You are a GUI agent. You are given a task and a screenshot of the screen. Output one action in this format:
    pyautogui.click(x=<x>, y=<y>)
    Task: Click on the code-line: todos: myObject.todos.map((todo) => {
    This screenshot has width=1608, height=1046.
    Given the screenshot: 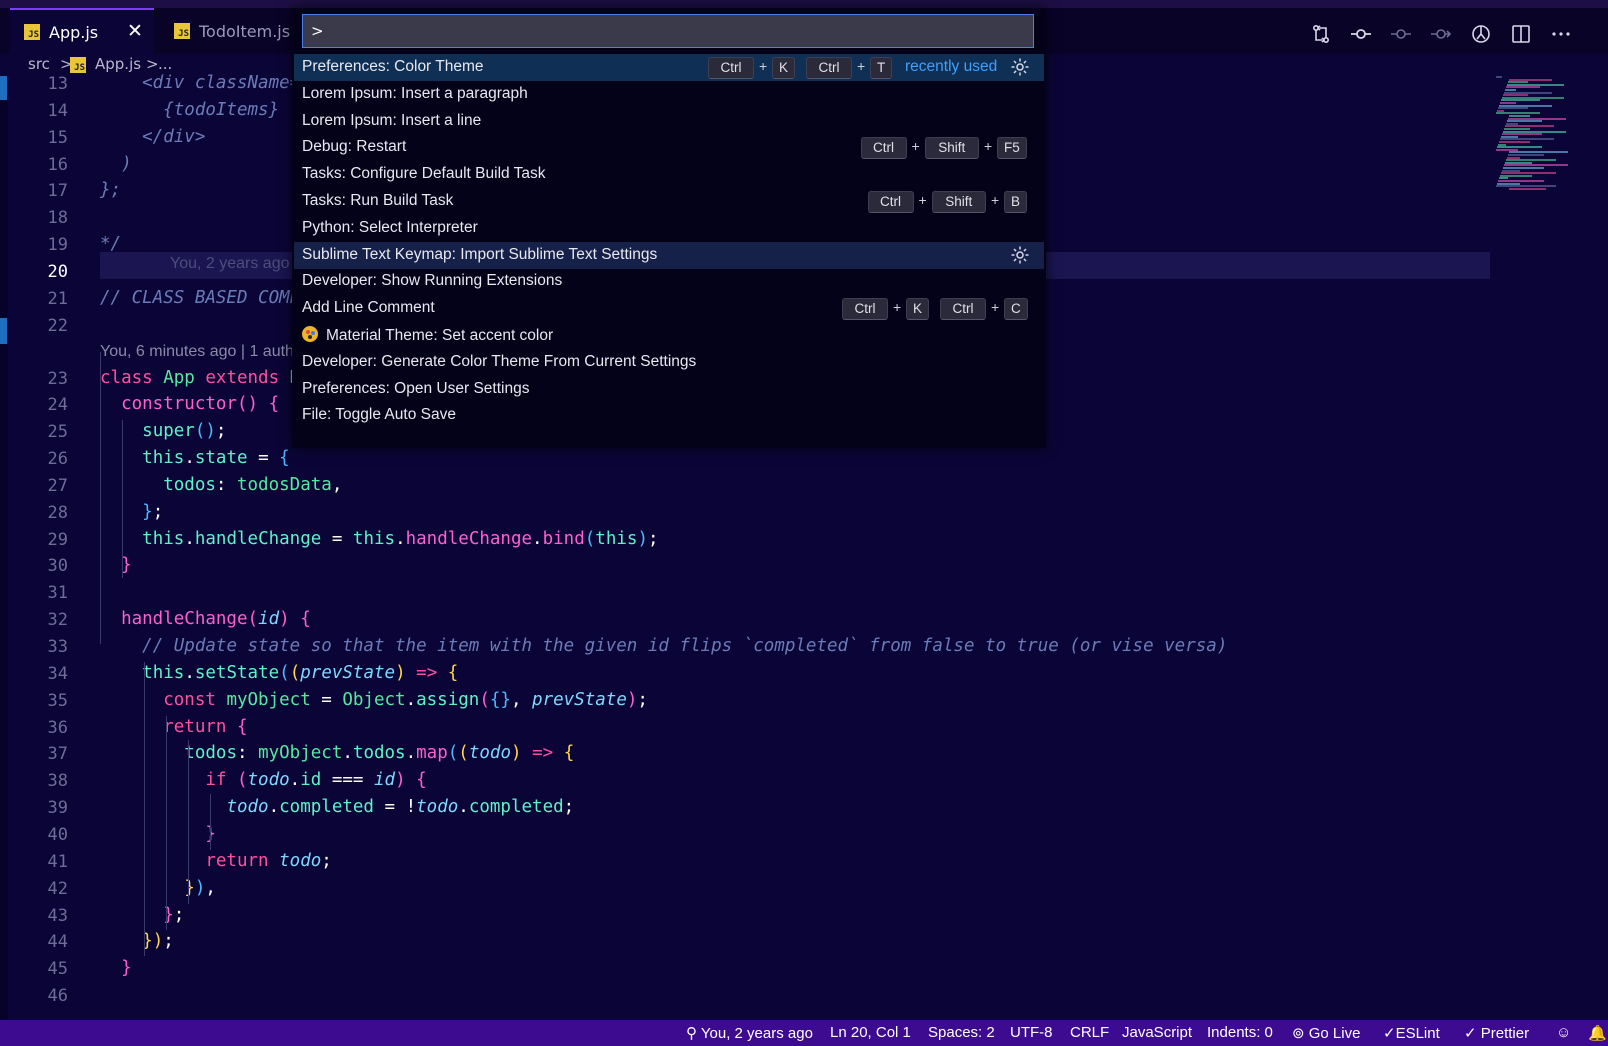 What is the action you would take?
    pyautogui.click(x=337, y=753)
    